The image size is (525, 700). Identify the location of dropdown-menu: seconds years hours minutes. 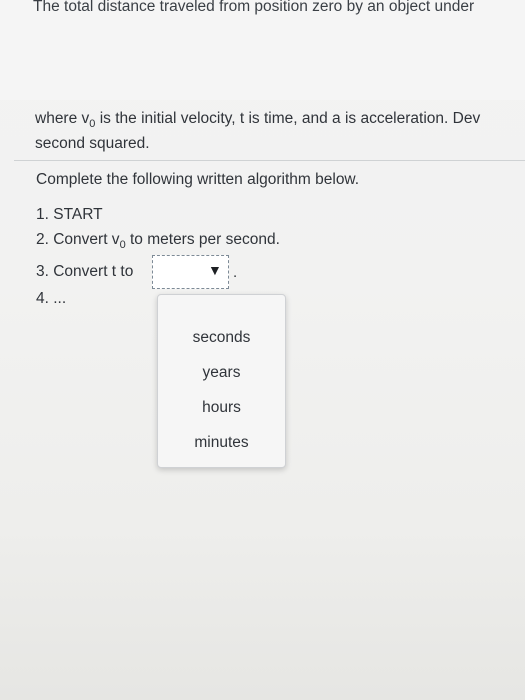
(221, 381).